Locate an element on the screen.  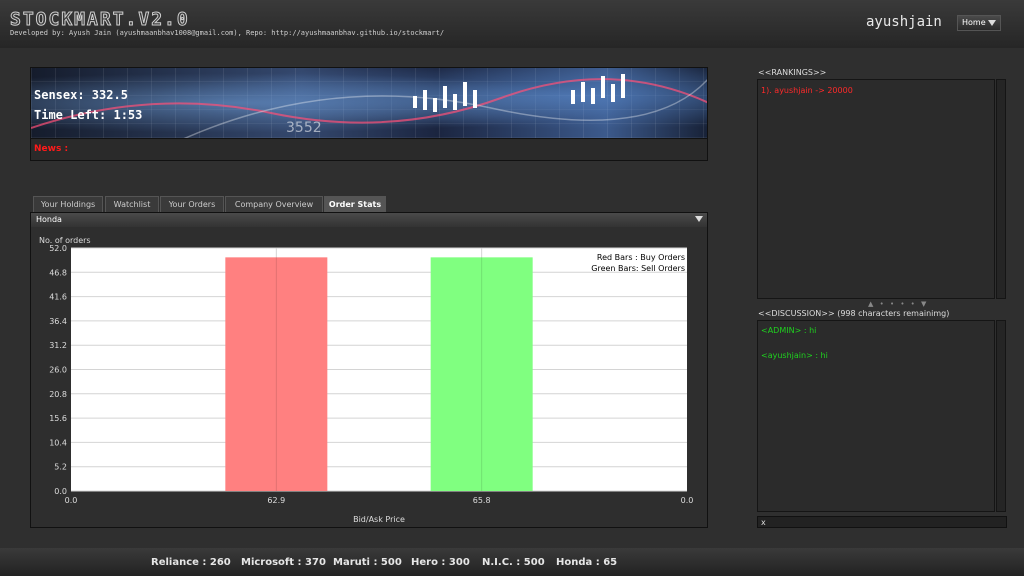
splitter-handle: ▲ • • • • ▼ is located at coordinates (898, 304).